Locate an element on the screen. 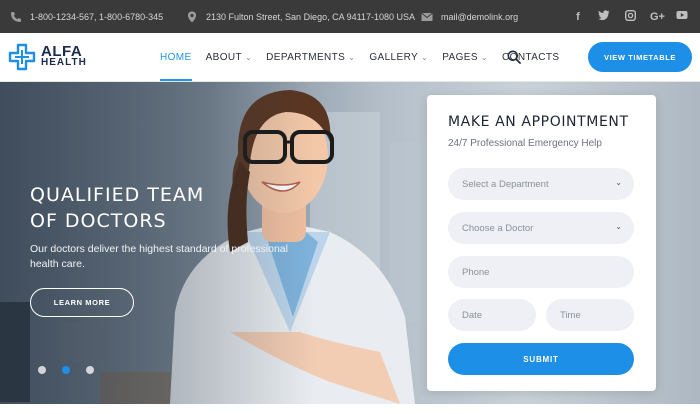 This screenshot has height=414, width=700. map-pin-icon is located at coordinates (192, 16).